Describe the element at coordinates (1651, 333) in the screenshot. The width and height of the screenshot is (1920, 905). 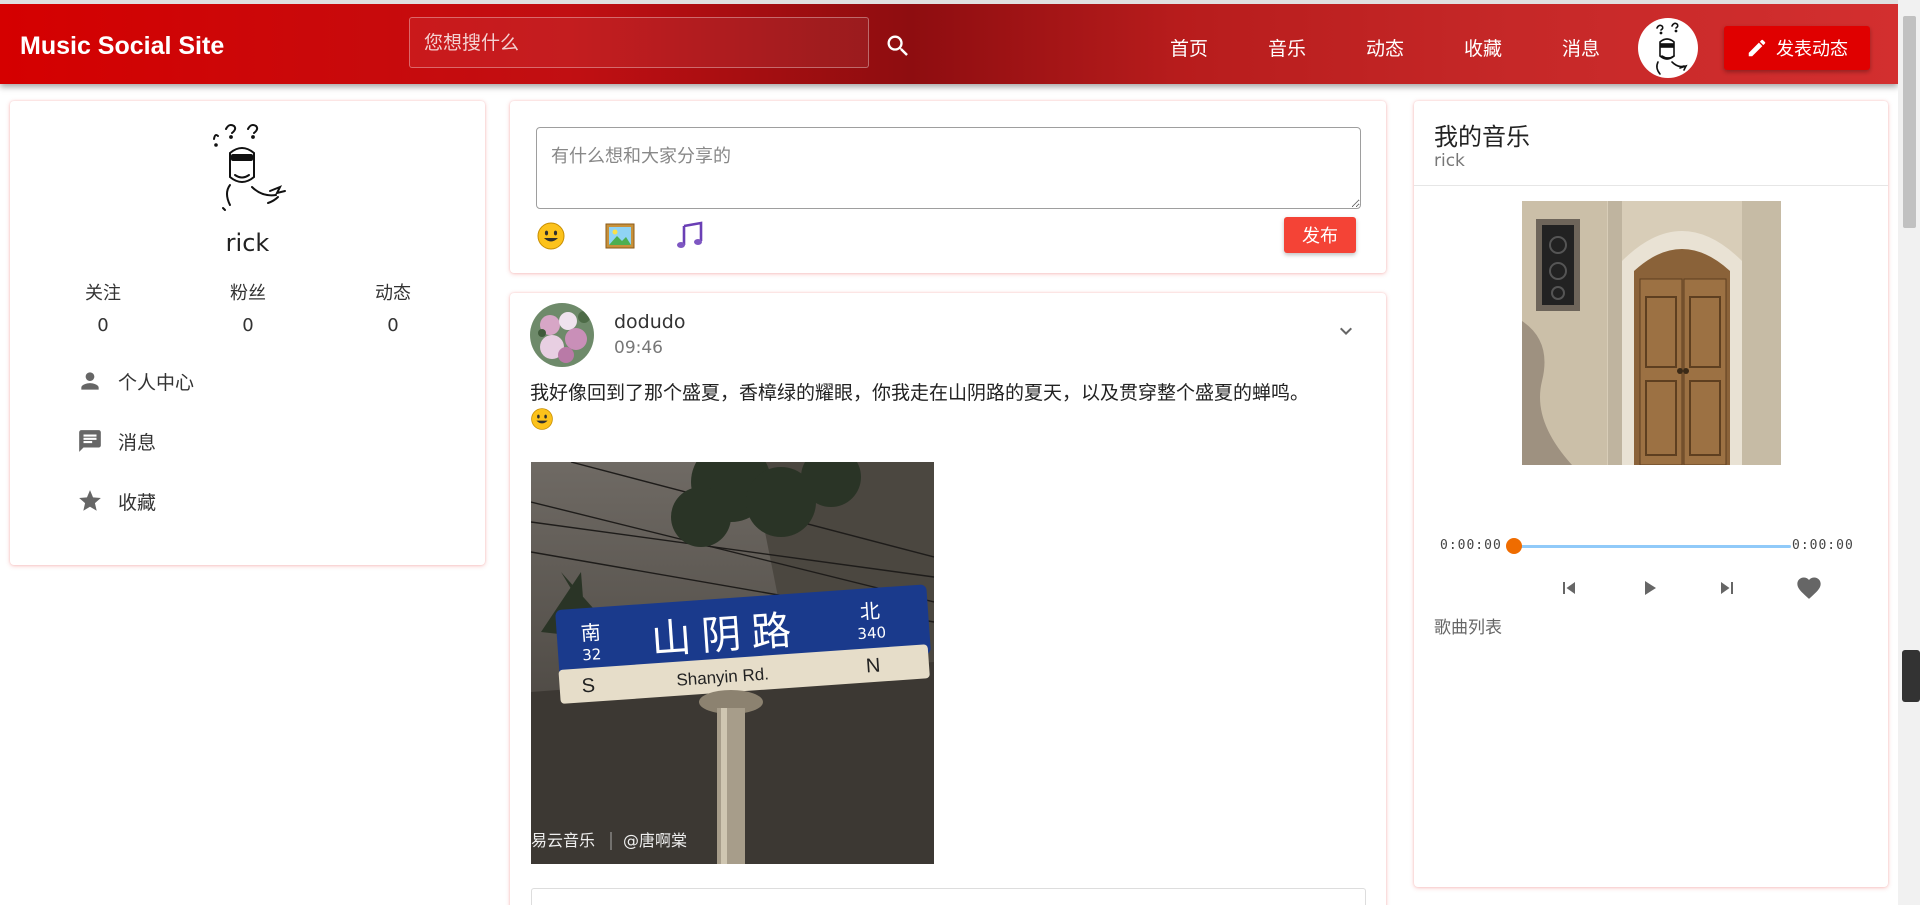
I see `album-cover` at that location.